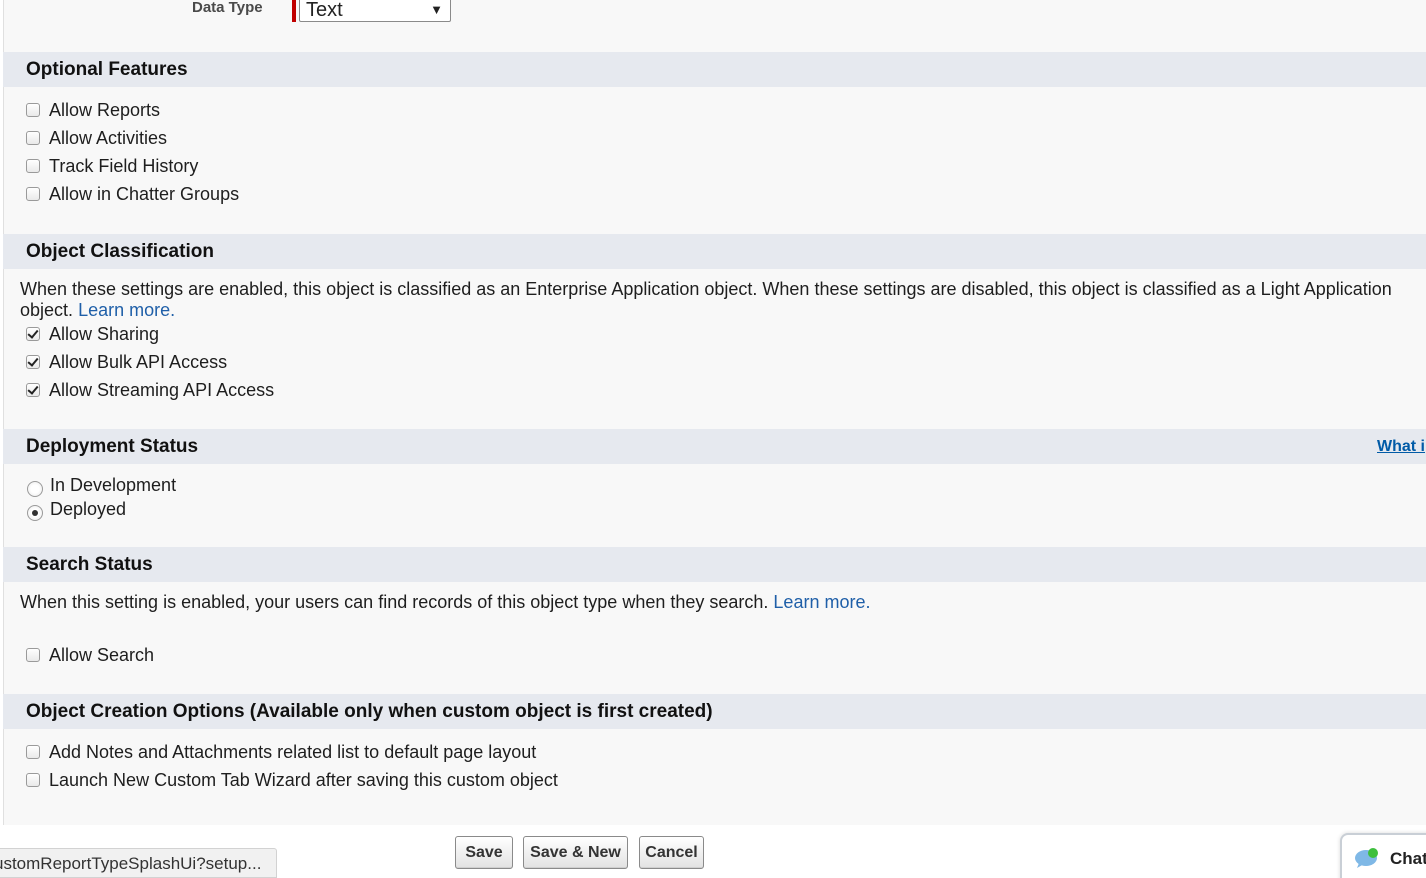 This screenshot has width=1426, height=878. I want to click on section-title: Deployment Status, so click(112, 446).